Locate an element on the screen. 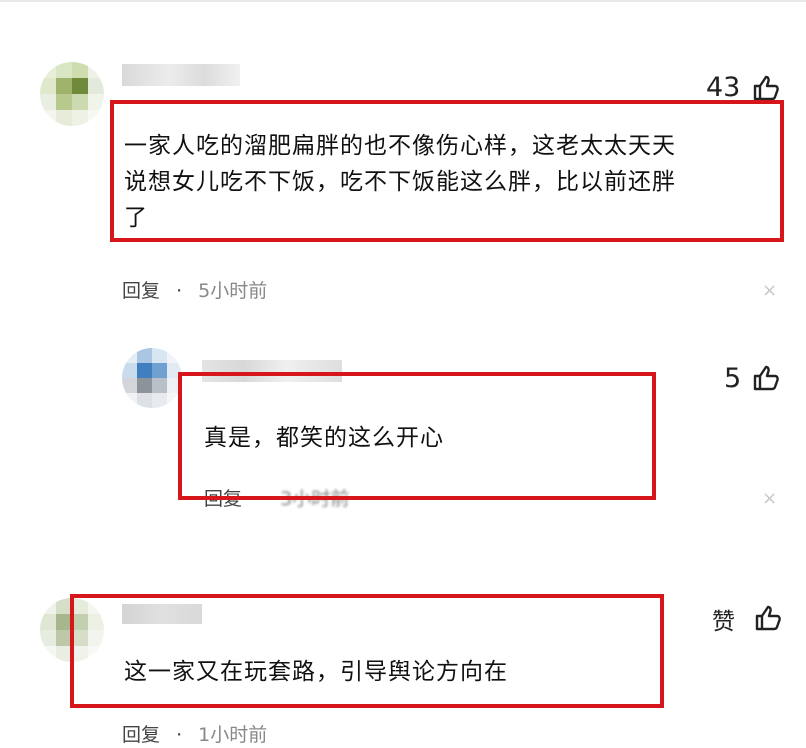  comment-meta: 回复 · 1小时前 is located at coordinates (194, 733).